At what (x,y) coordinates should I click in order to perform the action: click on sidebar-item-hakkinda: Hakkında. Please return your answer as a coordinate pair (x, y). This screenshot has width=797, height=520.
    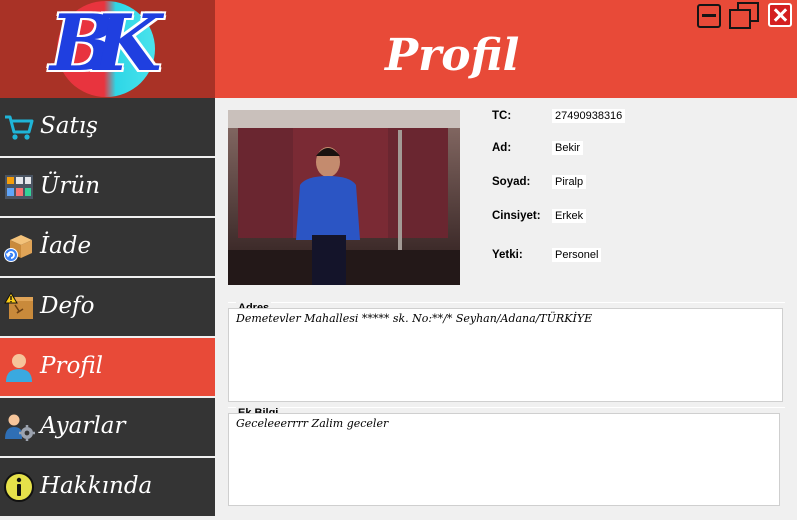
    Looking at the image, I should click on (107, 487).